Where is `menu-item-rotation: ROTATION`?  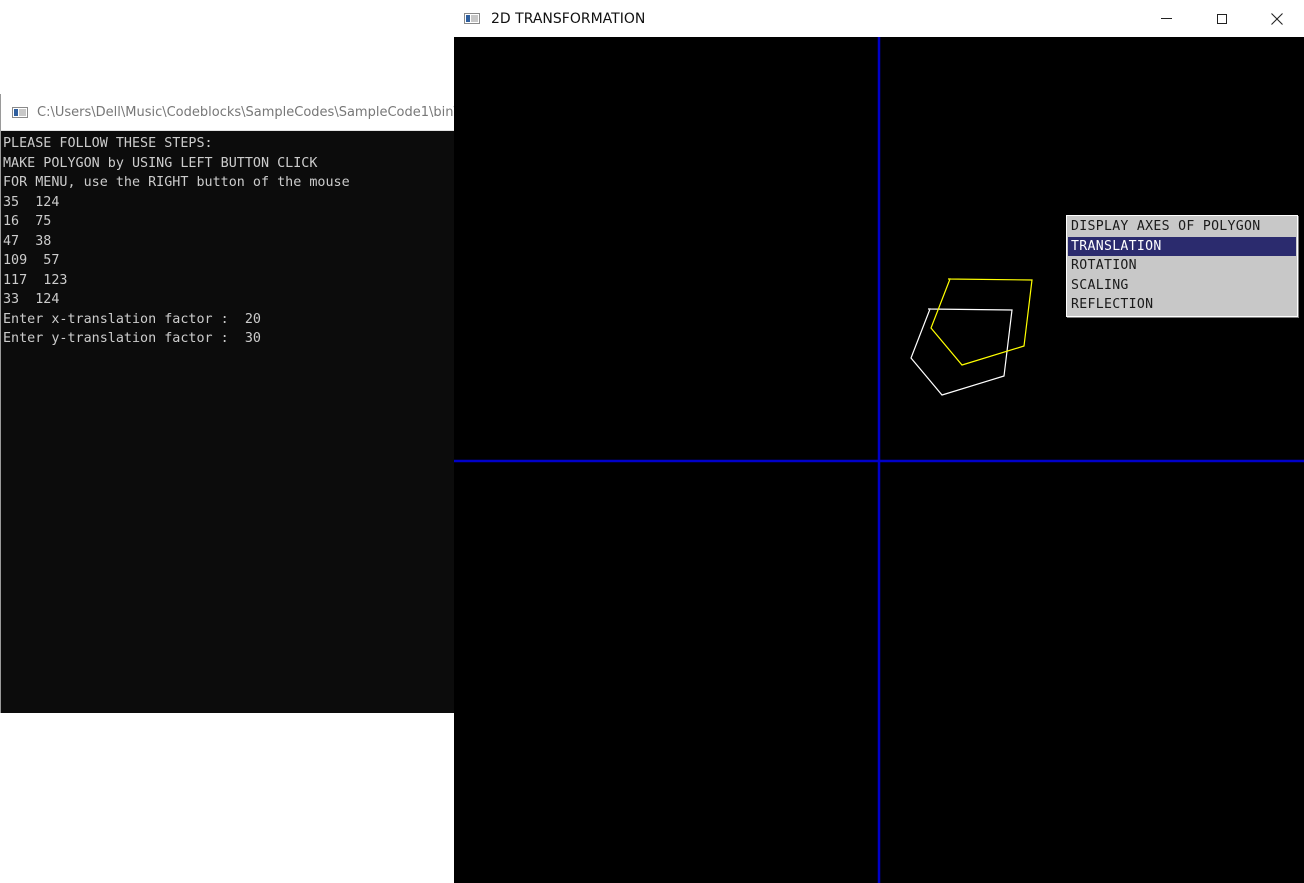
menu-item-rotation: ROTATION is located at coordinates (1182, 266).